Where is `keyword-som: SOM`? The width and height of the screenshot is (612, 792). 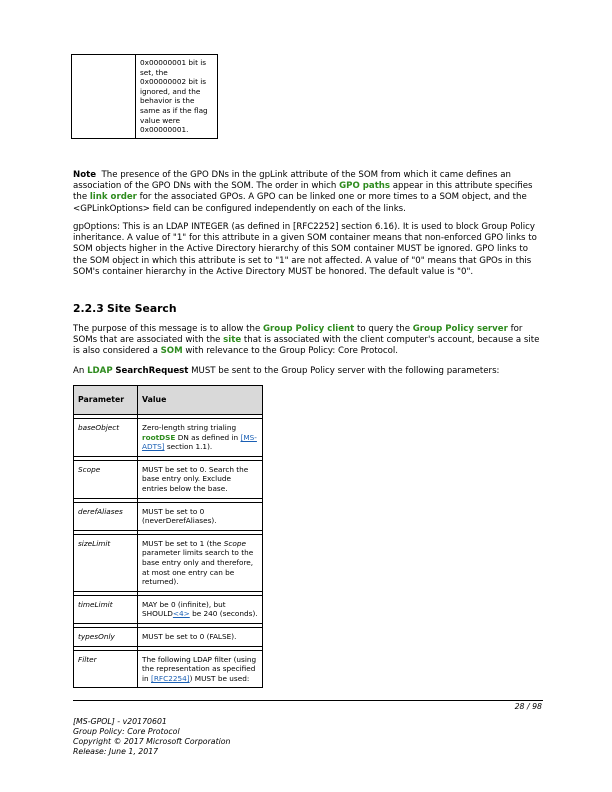 keyword-som: SOM is located at coordinates (172, 351).